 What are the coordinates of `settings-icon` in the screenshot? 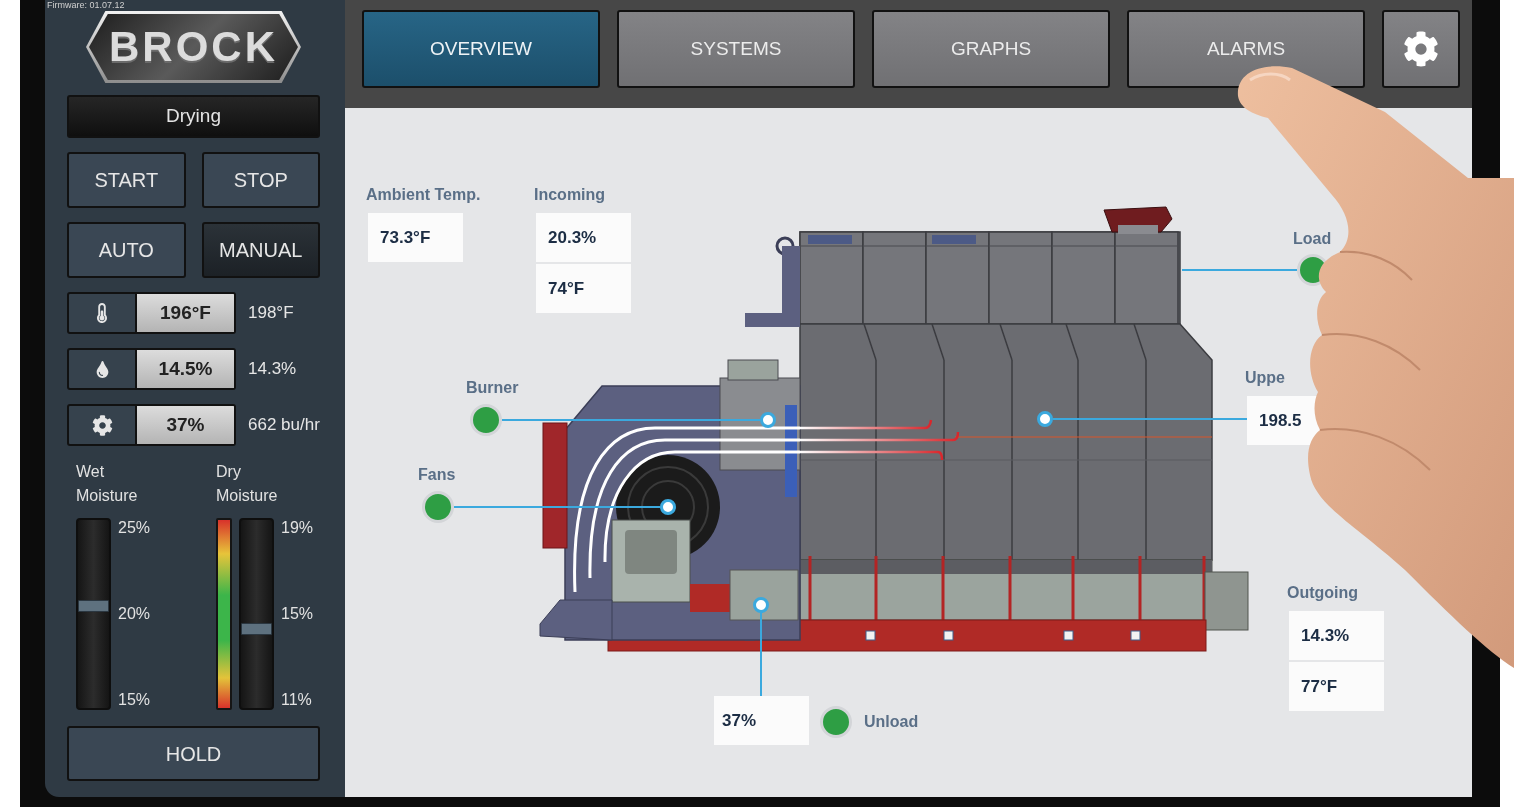 It's located at (1421, 49).